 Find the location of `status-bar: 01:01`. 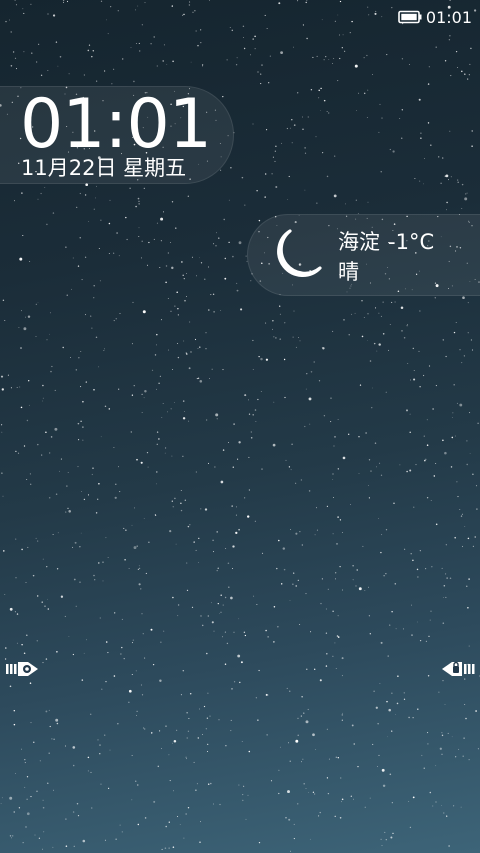

status-bar: 01:01 is located at coordinates (435, 17).